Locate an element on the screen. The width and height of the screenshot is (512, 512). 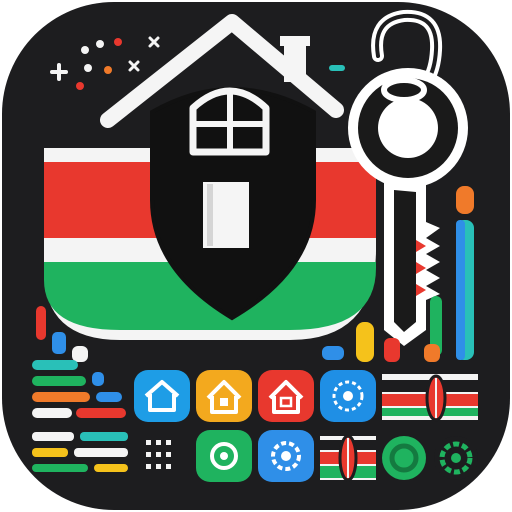
home-tile-yellow is located at coordinates (224, 396).